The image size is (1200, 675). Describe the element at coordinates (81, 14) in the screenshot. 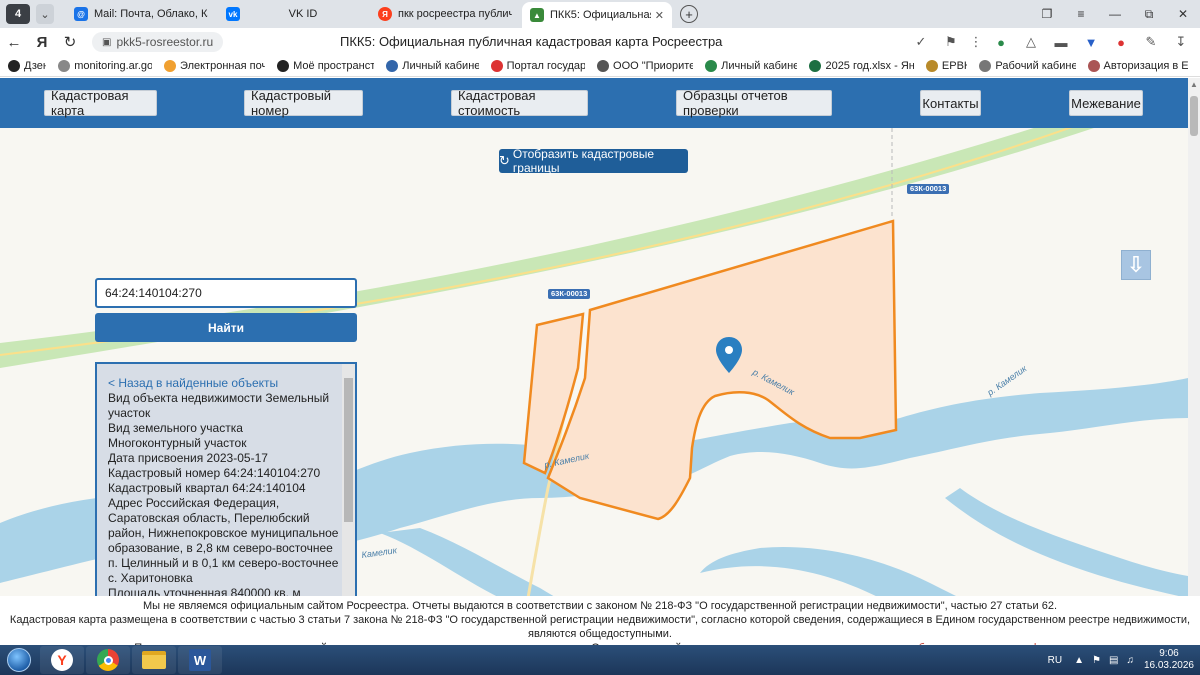

I see `mail-icon: @` at that location.